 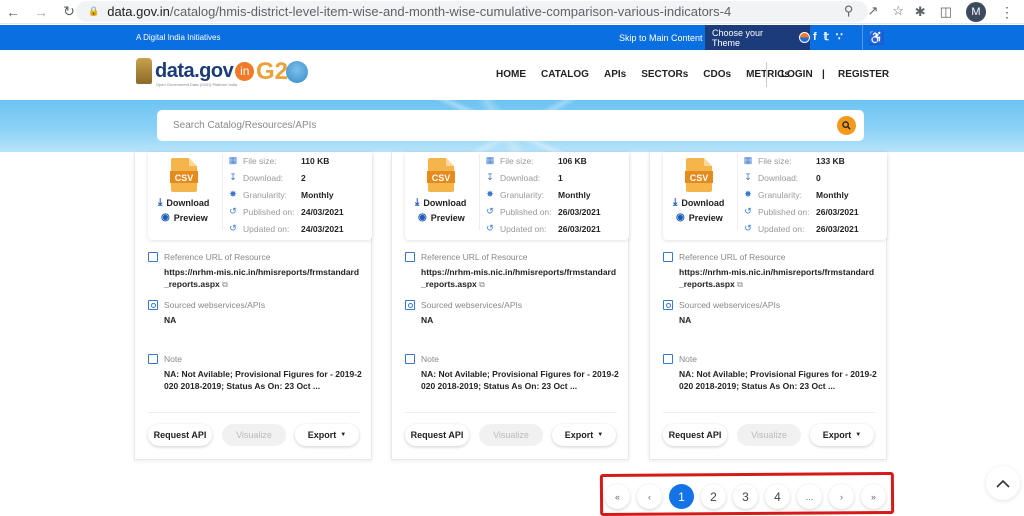 I want to click on page-2-button: 2, so click(x=713, y=496).